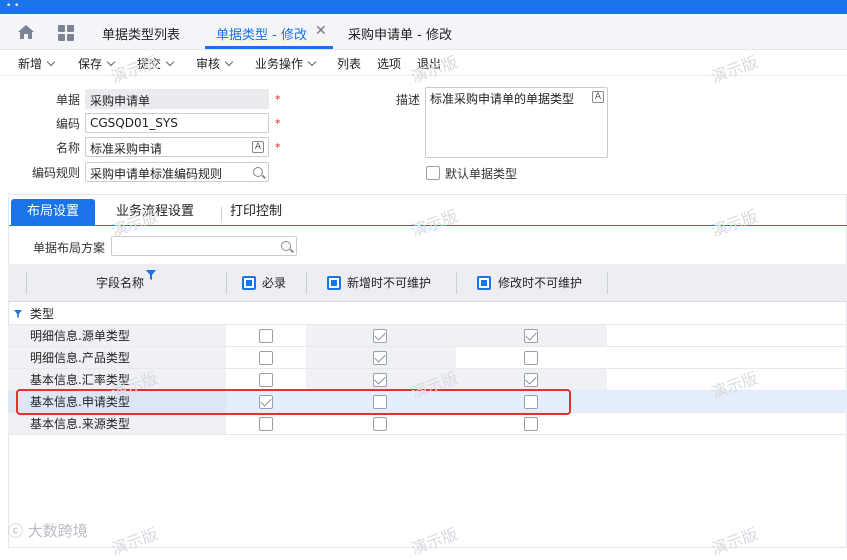 The image size is (847, 560). What do you see at coordinates (423, 7) in the screenshot?
I see `top-bar: • •` at bounding box center [423, 7].